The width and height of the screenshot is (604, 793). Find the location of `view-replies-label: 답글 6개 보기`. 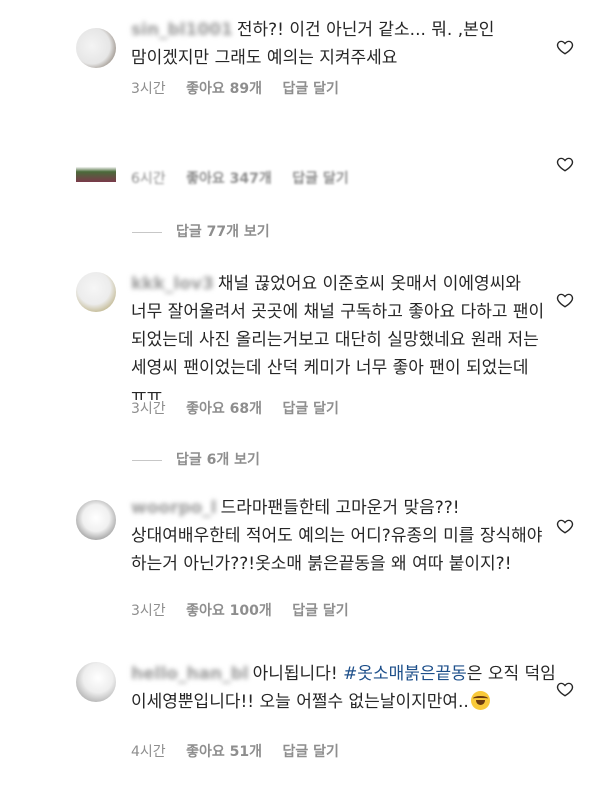

view-replies-label: 답글 6개 보기 is located at coordinates (218, 460).